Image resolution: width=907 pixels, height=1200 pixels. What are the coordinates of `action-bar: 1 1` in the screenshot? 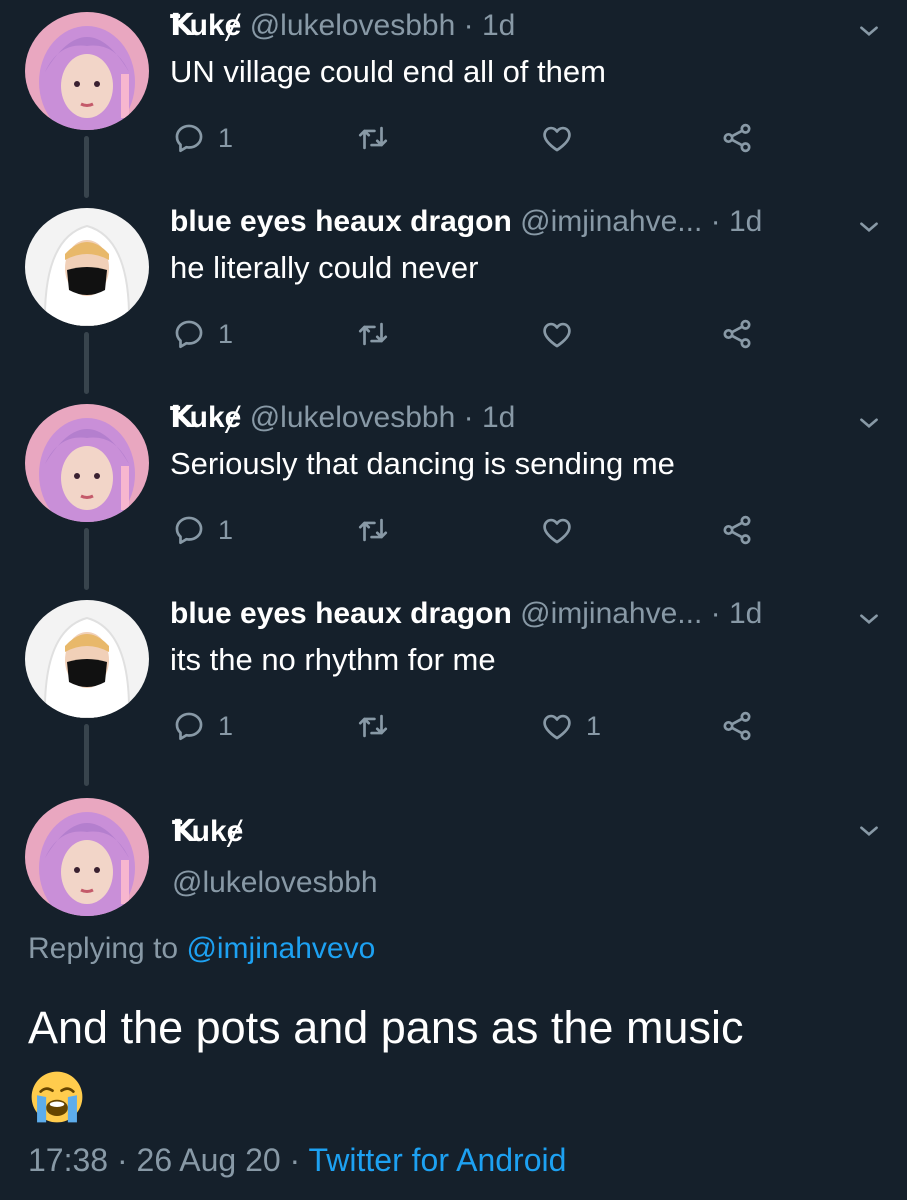 It's located at (470, 726).